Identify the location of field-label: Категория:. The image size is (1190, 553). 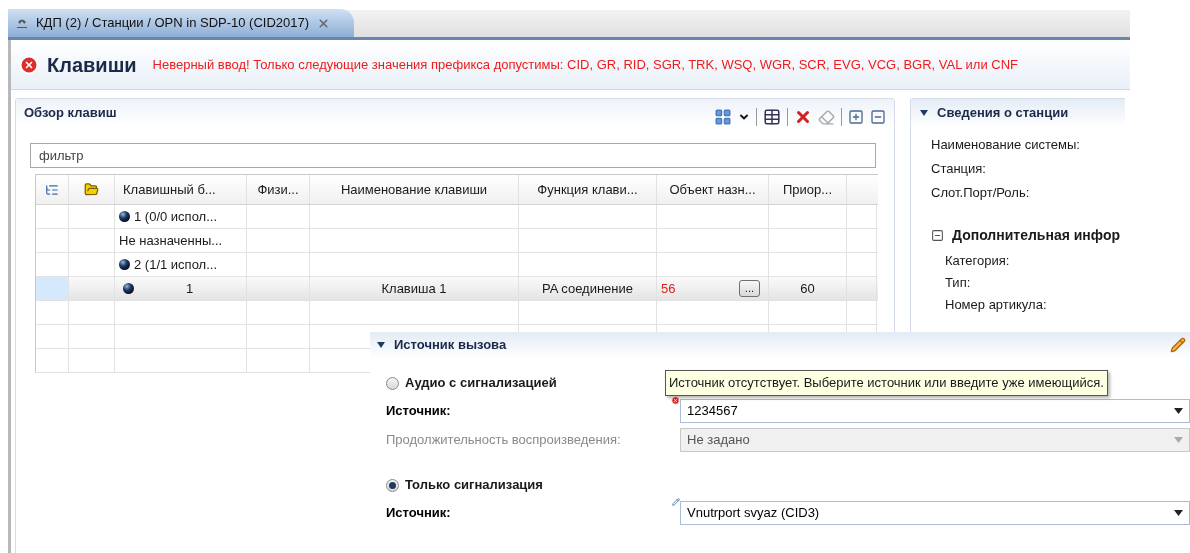
(978, 261).